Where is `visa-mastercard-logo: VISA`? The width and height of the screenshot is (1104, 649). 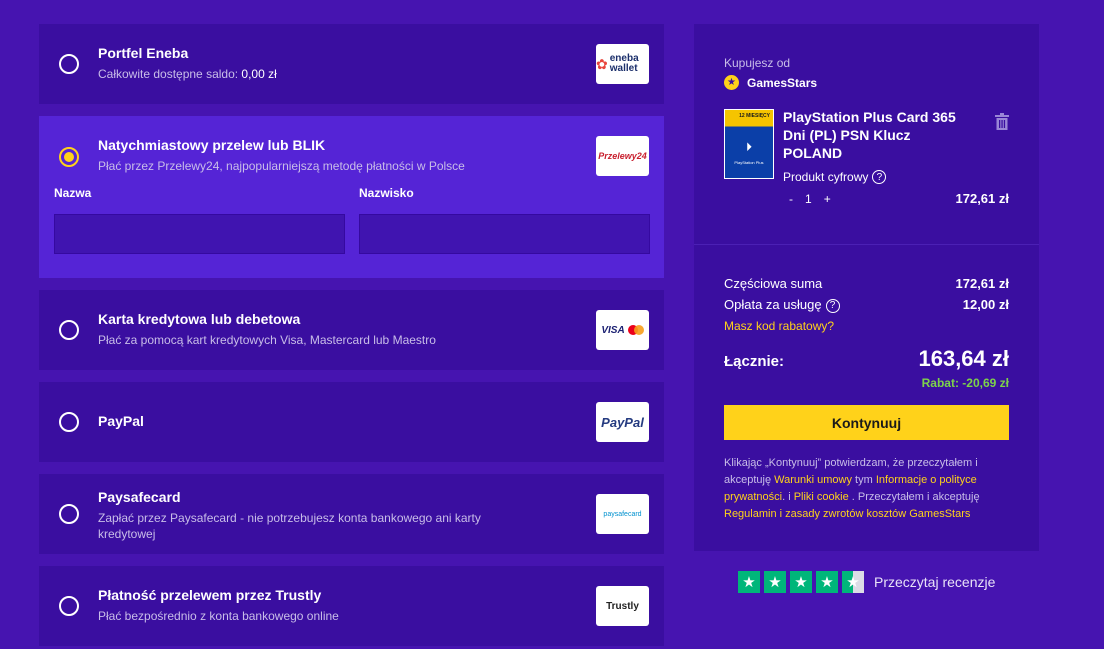
visa-mastercard-logo: VISA is located at coordinates (622, 330).